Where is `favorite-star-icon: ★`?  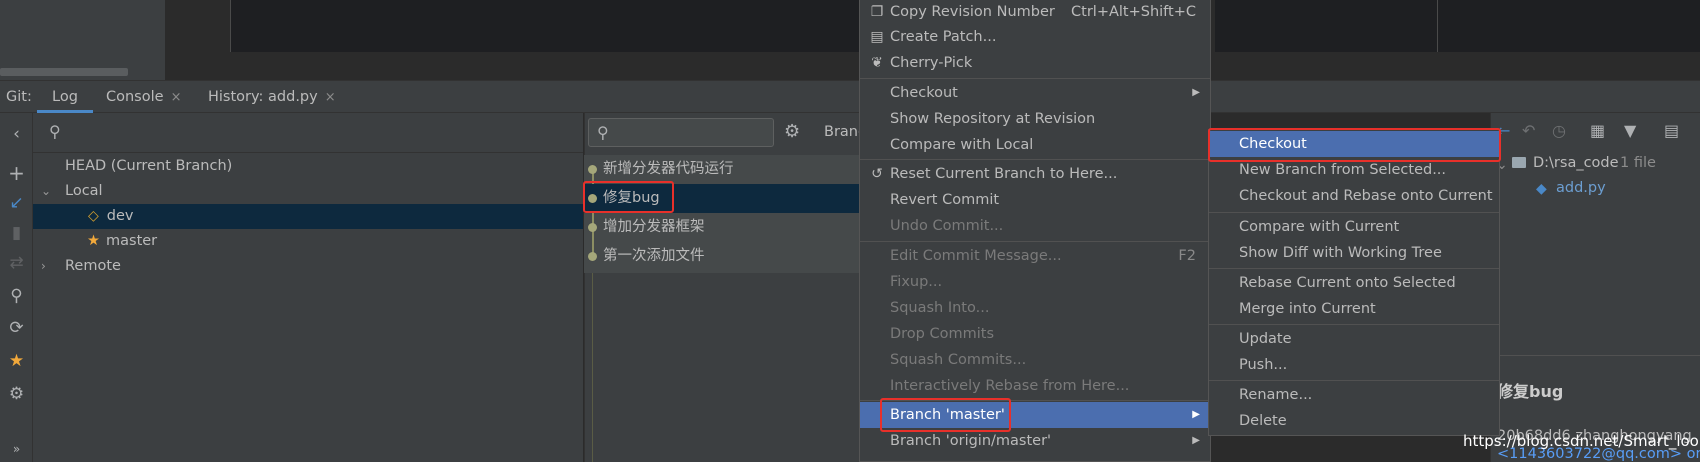 favorite-star-icon: ★ is located at coordinates (16, 361).